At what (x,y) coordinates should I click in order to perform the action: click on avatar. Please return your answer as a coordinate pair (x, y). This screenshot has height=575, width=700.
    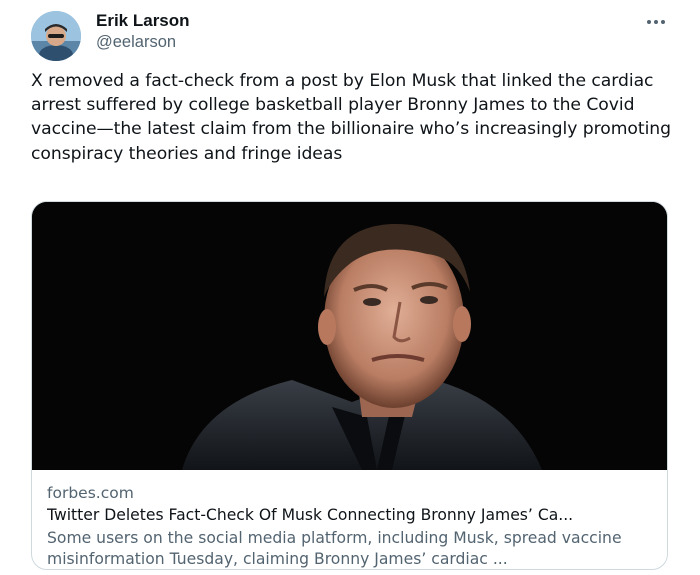
    Looking at the image, I should click on (56, 36).